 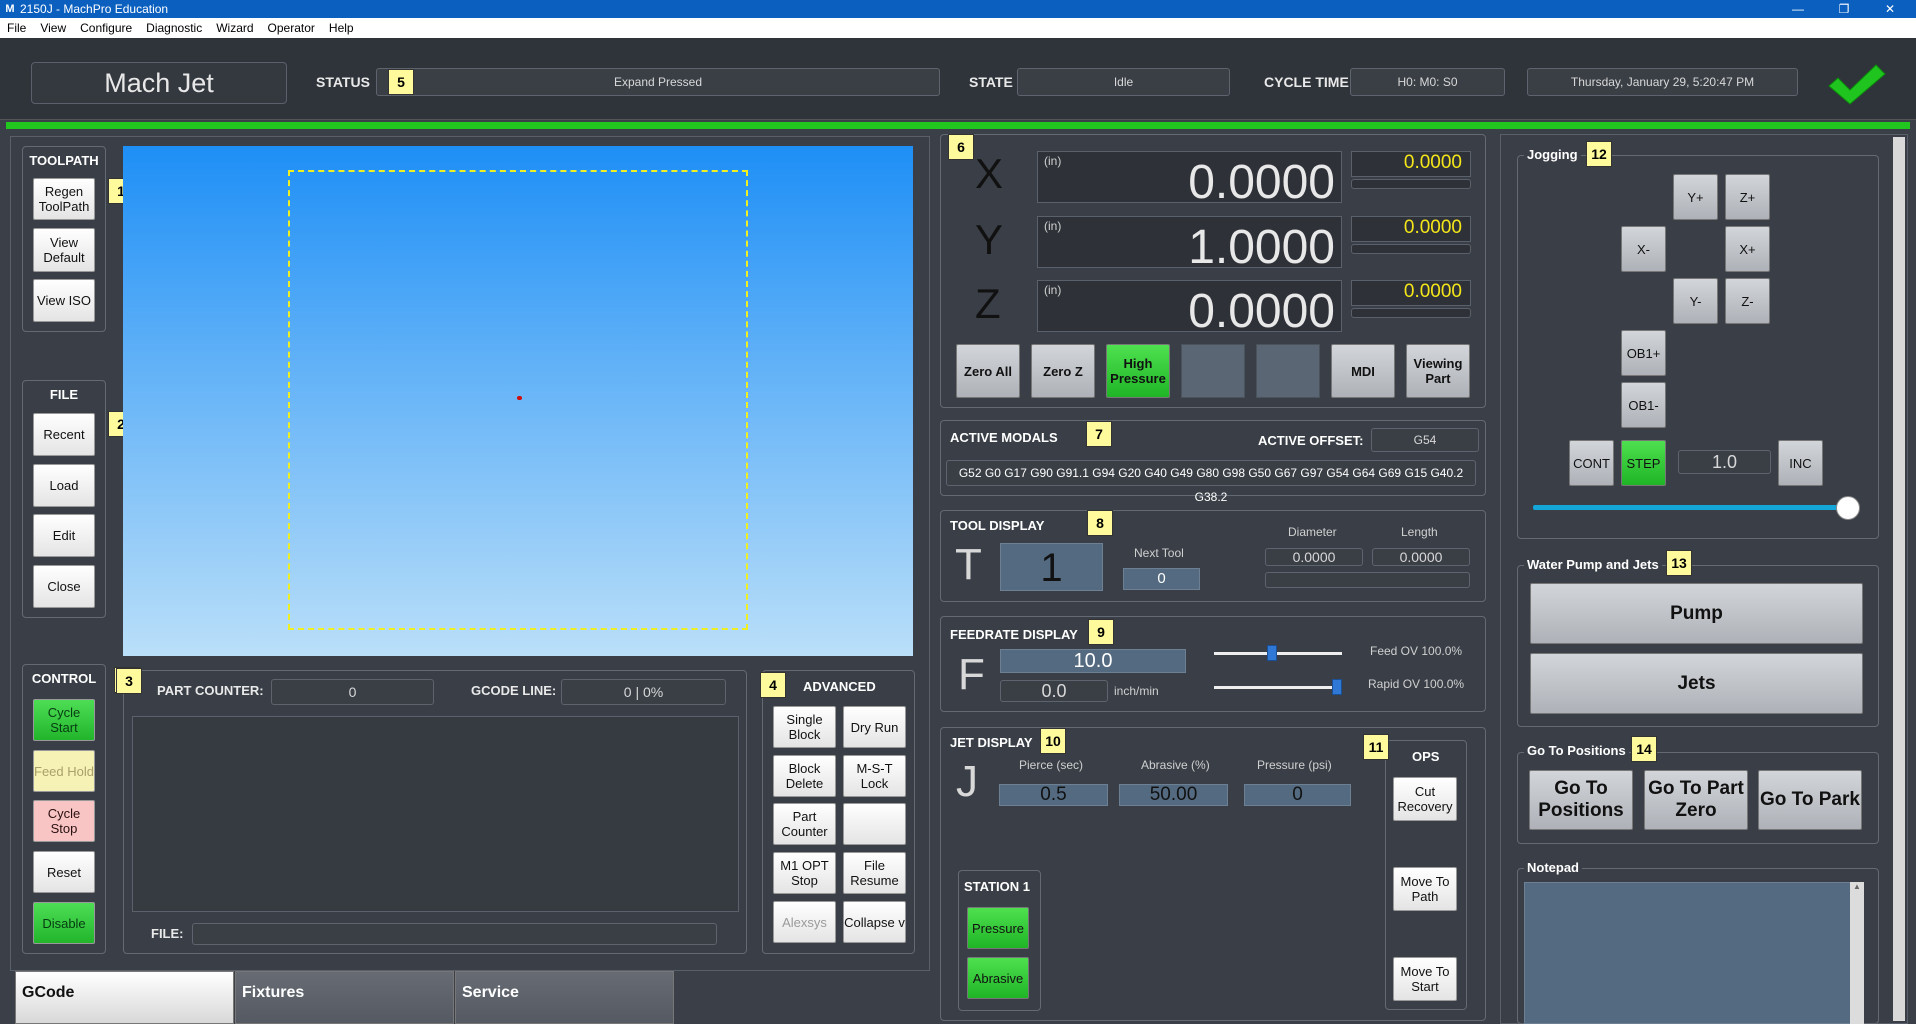 What do you see at coordinates (874, 727) in the screenshot?
I see `dry-run-button: Dry Run` at bounding box center [874, 727].